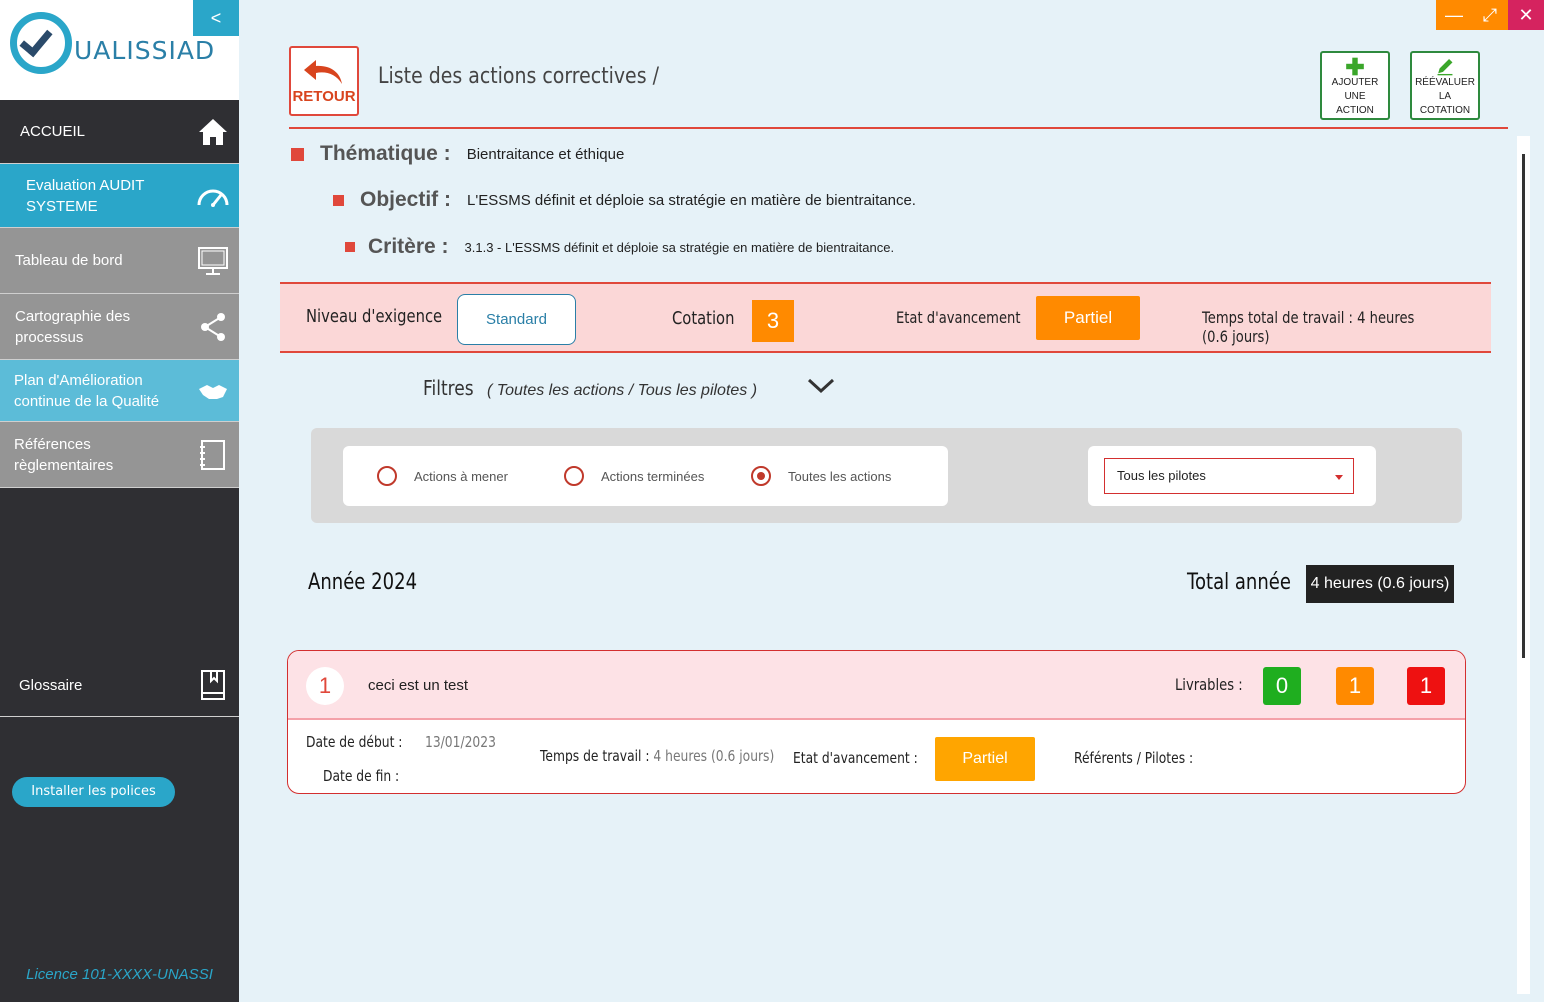  Describe the element at coordinates (213, 196) in the screenshot. I see `gauge-icon` at that location.